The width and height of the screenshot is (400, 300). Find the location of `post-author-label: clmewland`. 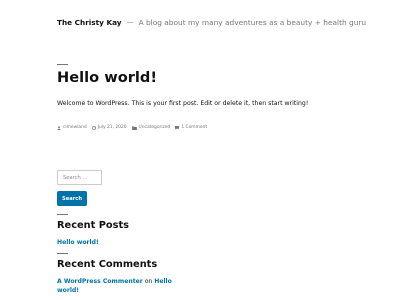

post-author-label: clmewland is located at coordinates (75, 127).